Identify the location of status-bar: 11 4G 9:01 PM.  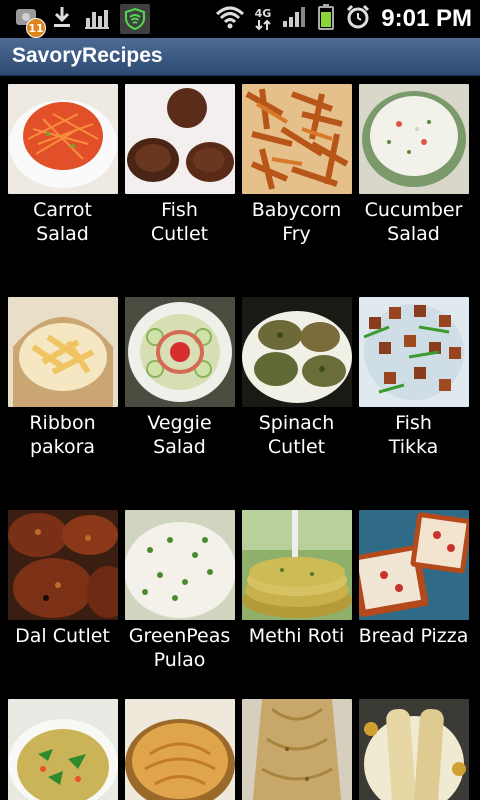
(240, 19).